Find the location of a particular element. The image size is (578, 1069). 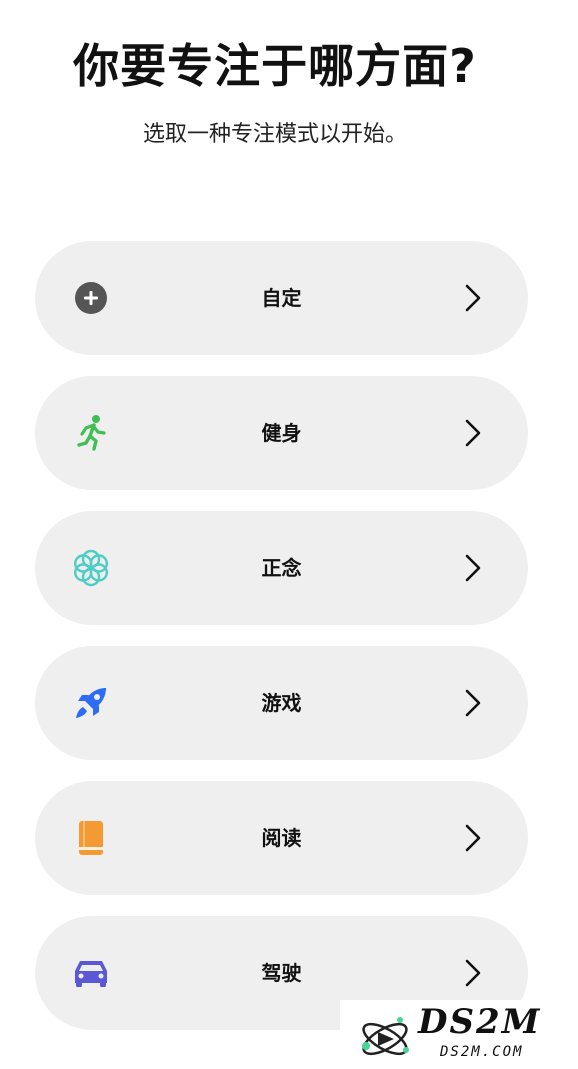

mode-label: 游戏 is located at coordinates (281, 703).